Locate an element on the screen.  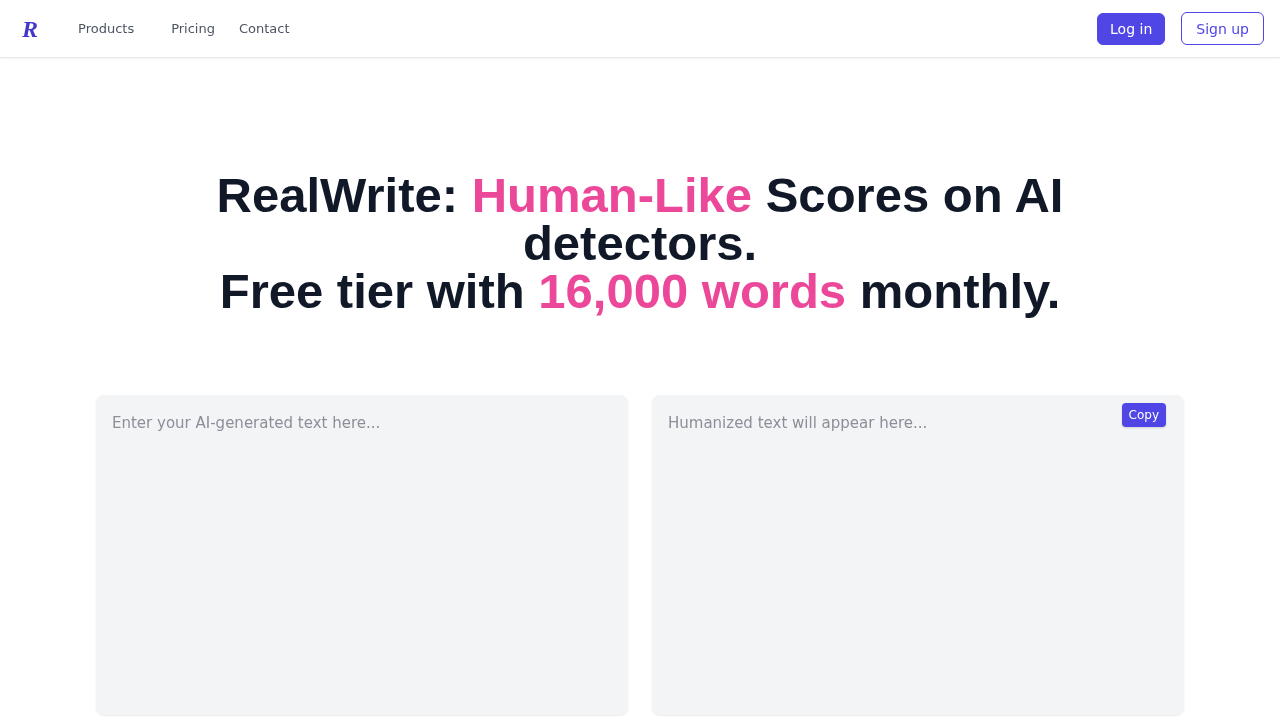
login-button: Log in is located at coordinates (1131, 28).